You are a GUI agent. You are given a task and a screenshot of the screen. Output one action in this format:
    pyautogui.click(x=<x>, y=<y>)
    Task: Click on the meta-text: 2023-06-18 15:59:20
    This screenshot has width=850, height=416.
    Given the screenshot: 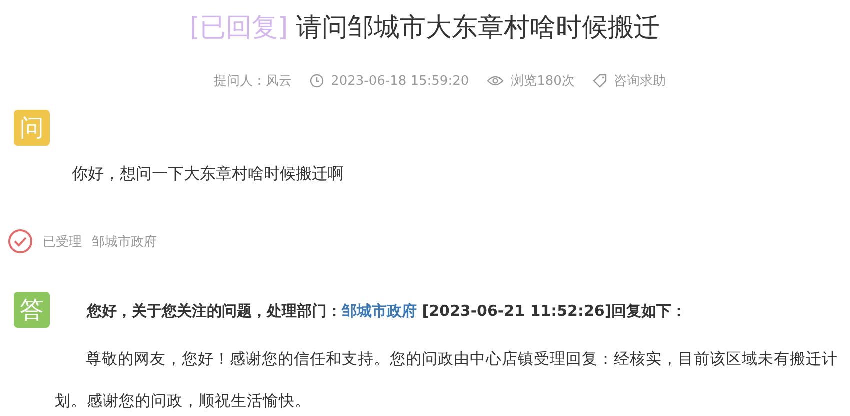 What is the action you would take?
    pyautogui.click(x=400, y=81)
    